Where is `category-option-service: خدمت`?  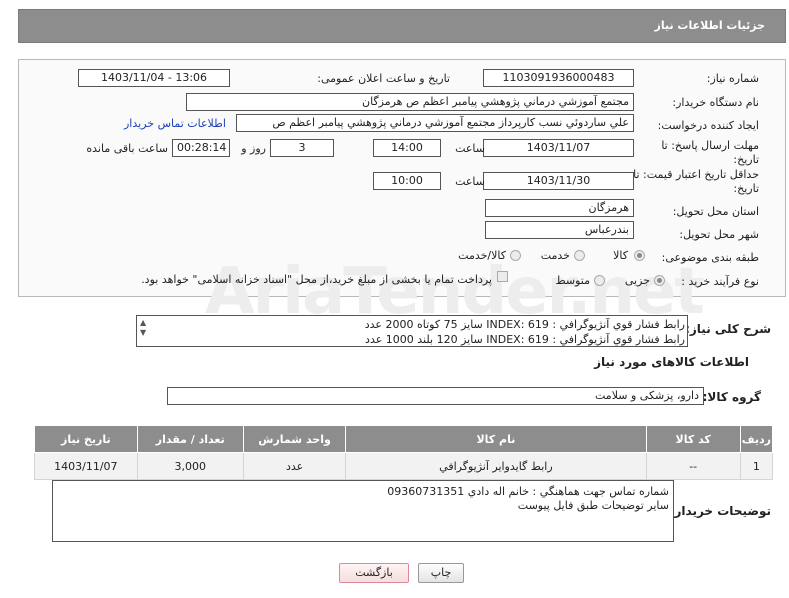 category-option-service: خدمت is located at coordinates (555, 255).